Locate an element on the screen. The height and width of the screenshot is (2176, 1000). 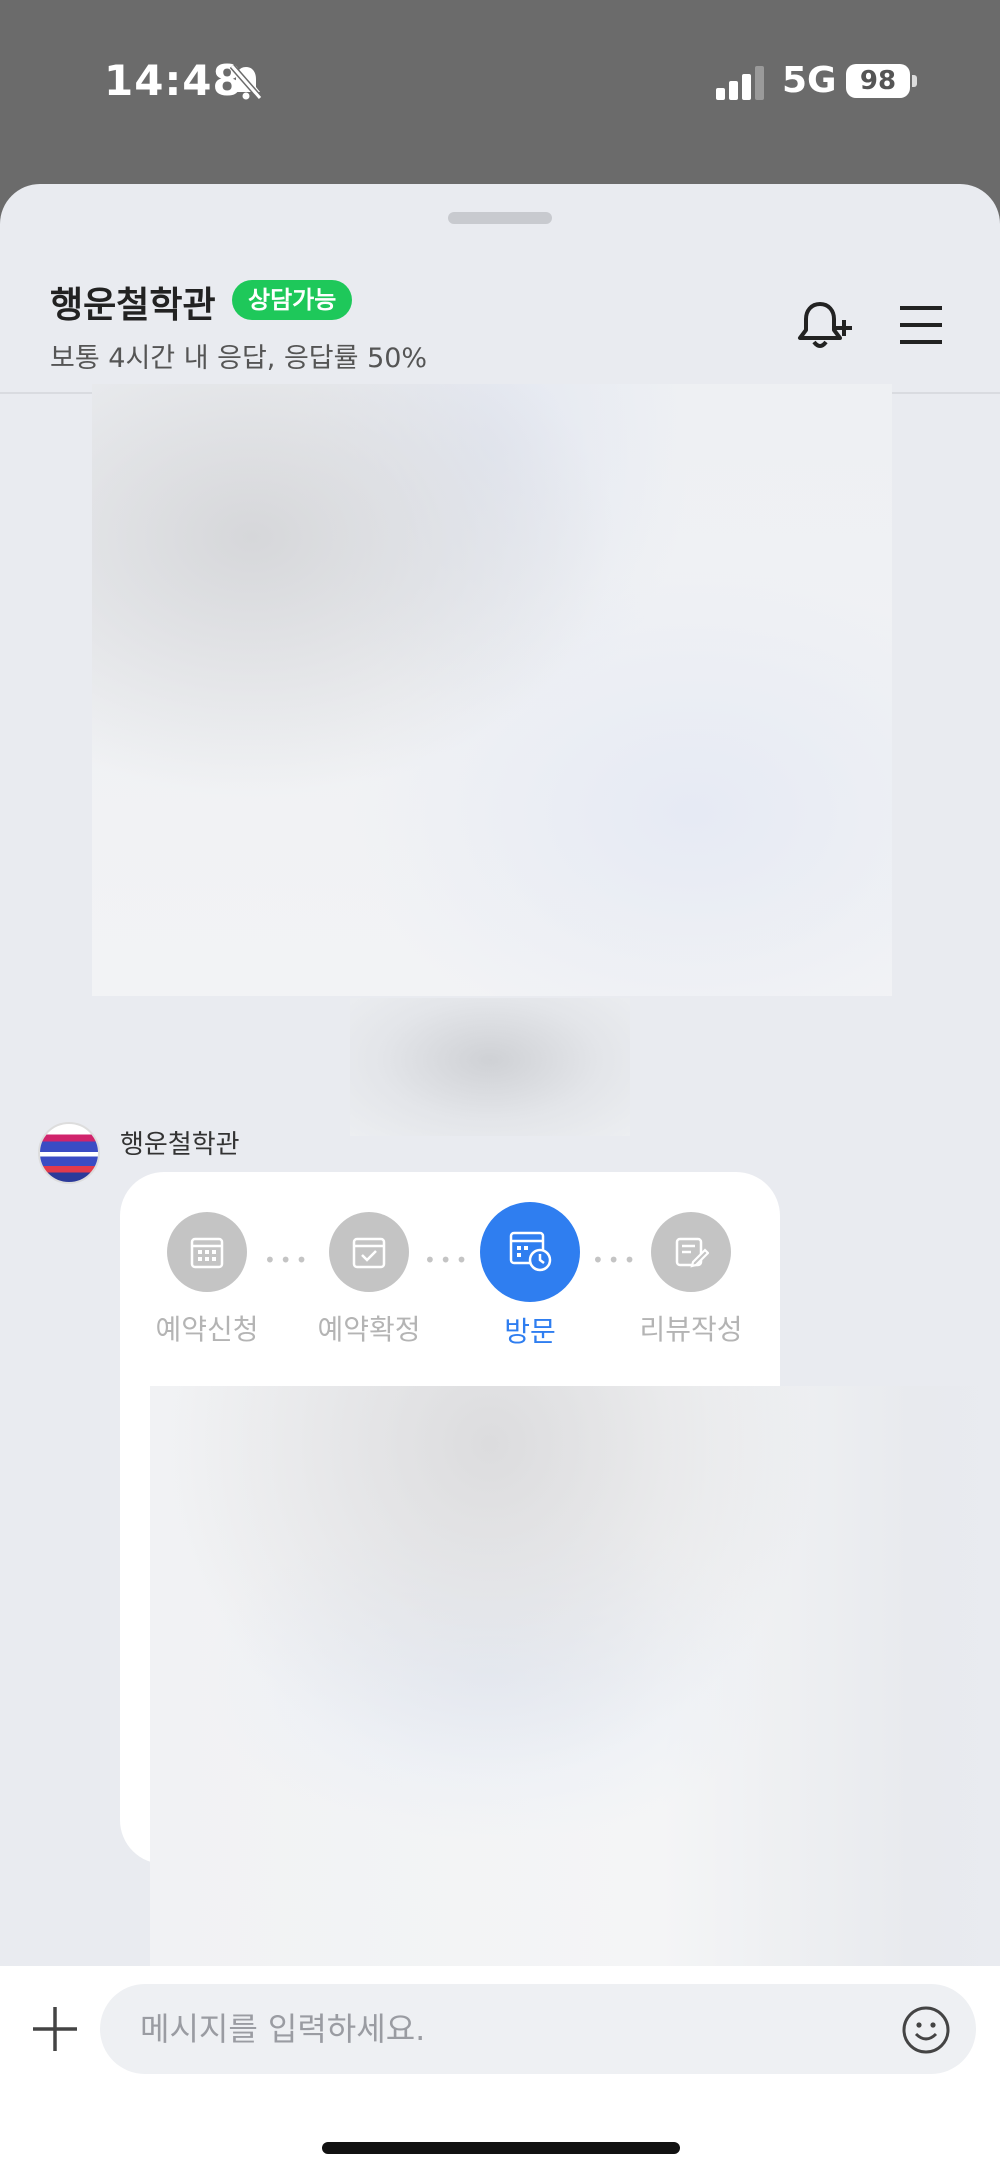
step-visit: 방문 is located at coordinates (530, 1276).